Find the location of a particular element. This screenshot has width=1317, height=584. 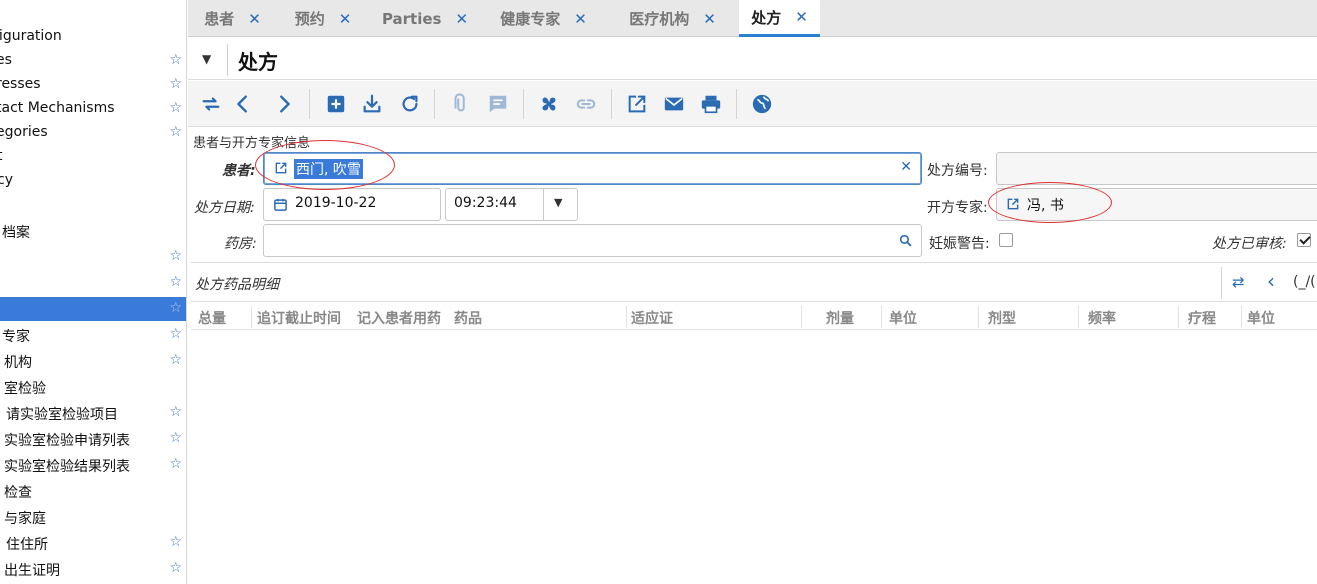

action-icon is located at coordinates (549, 104).